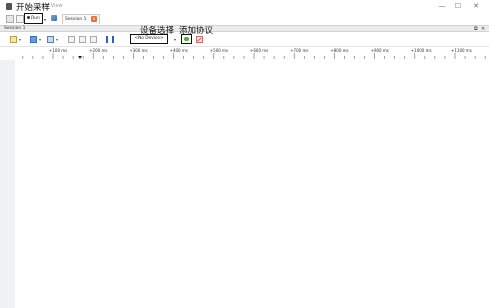 The width and height of the screenshot is (489, 308). Describe the element at coordinates (13, 39) in the screenshot. I see `open-icon` at that location.